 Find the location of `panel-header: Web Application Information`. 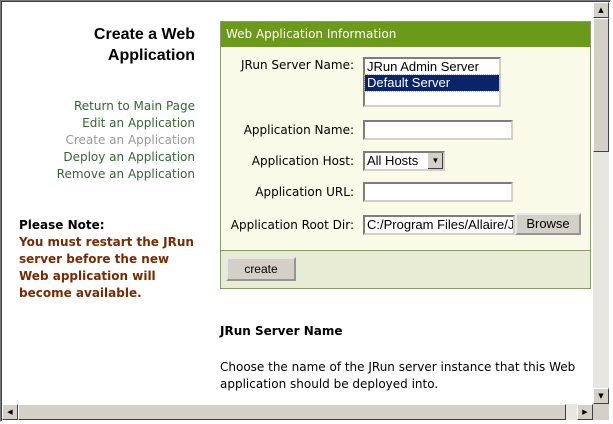

panel-header: Web Application Information is located at coordinates (405, 34).